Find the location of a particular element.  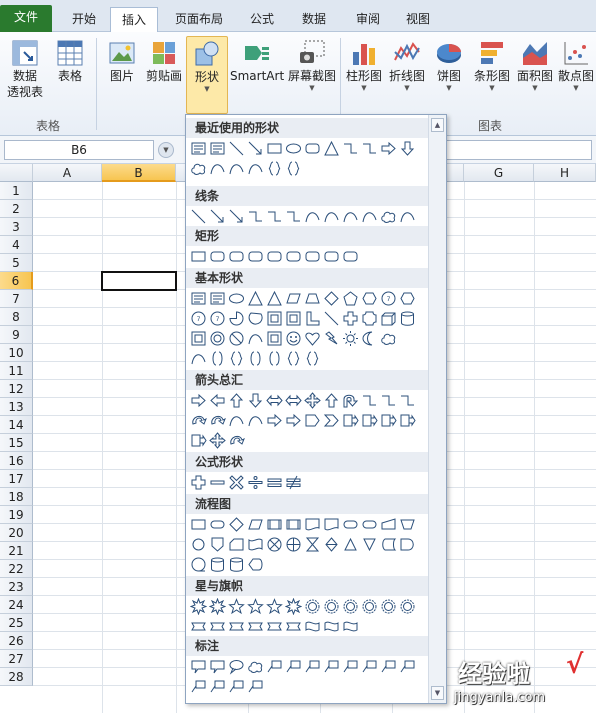

noteq-shape-icon is located at coordinates (293, 482).